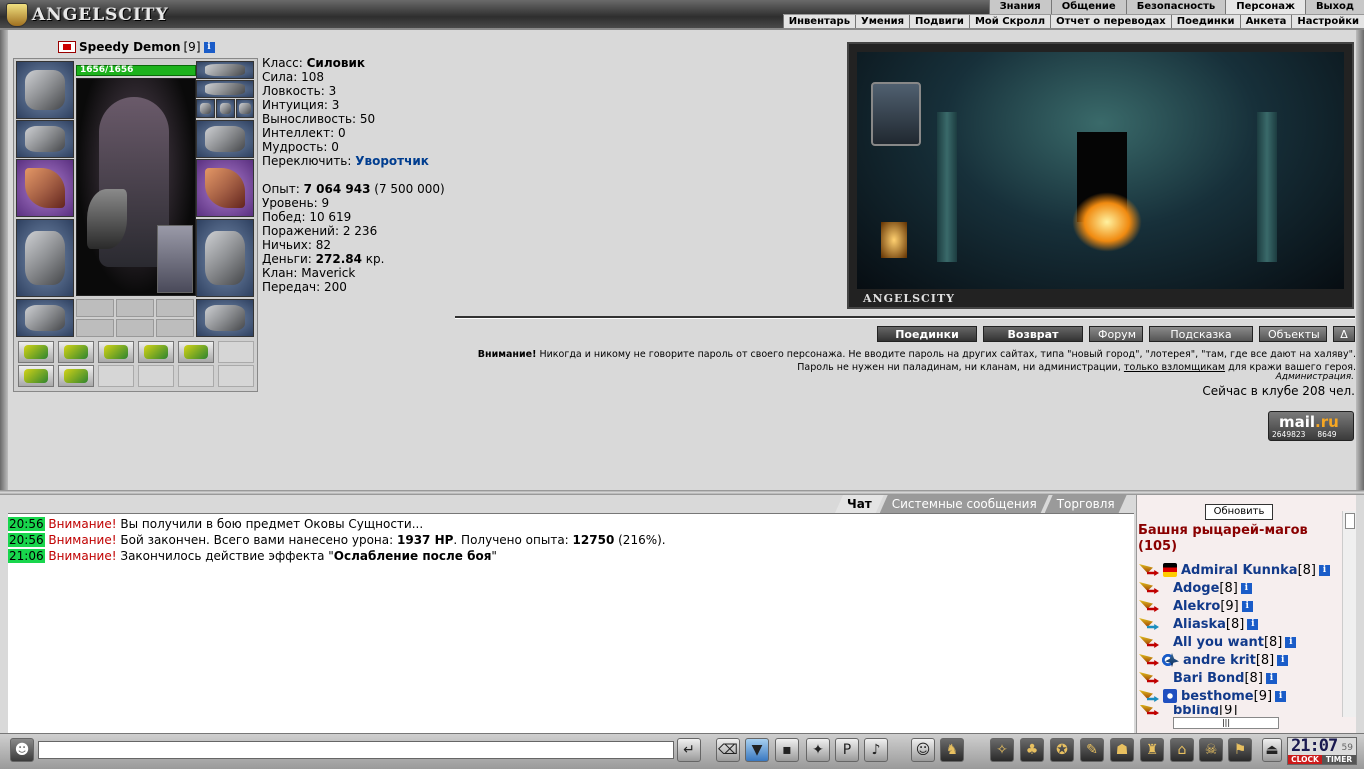 The image size is (1364, 769). Describe the element at coordinates (1217, 696) in the screenshot. I see `user-name: besthome` at that location.